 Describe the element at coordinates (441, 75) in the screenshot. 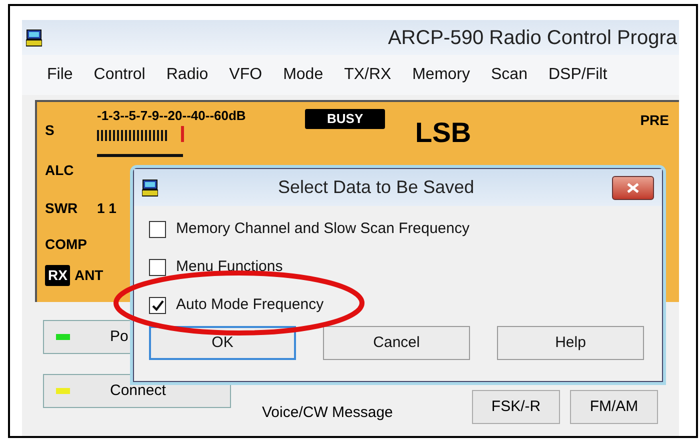

I see `menu-item: Memory` at that location.